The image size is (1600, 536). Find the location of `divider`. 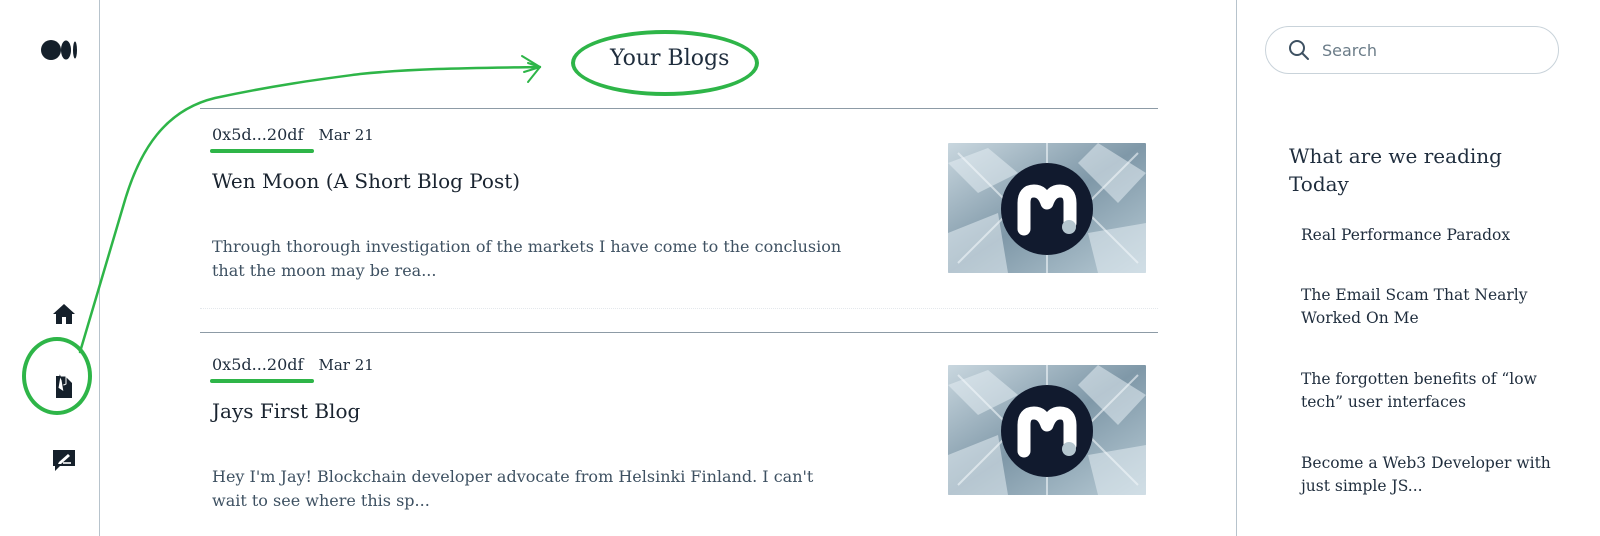

divider is located at coordinates (679, 332).